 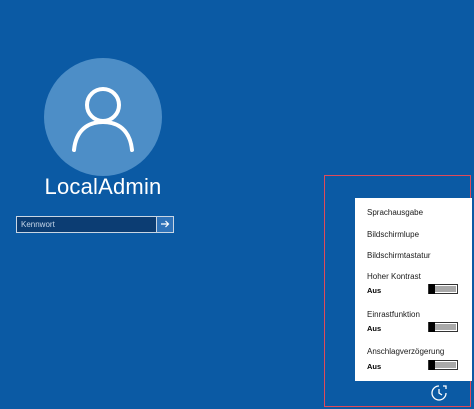 What do you see at coordinates (394, 276) in the screenshot?
I see `toggle-label-hoher-kontrast: Hoher Kontrast` at bounding box center [394, 276].